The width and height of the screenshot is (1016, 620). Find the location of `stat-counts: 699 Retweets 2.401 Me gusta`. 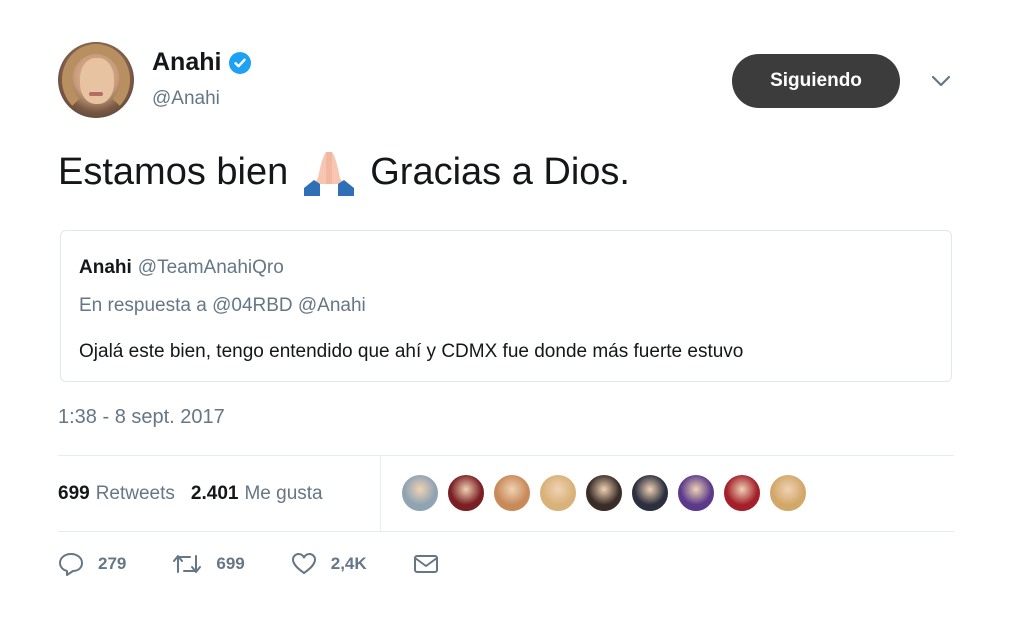

stat-counts: 699 Retweets 2.401 Me gusta is located at coordinates (190, 494).